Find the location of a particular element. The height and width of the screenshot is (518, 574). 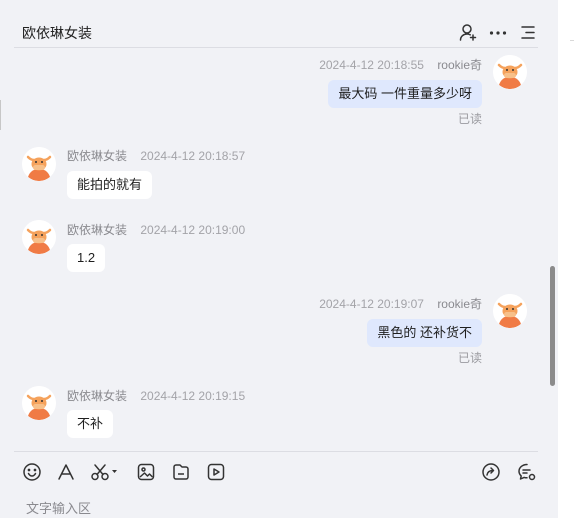

more-icon is located at coordinates (498, 32).